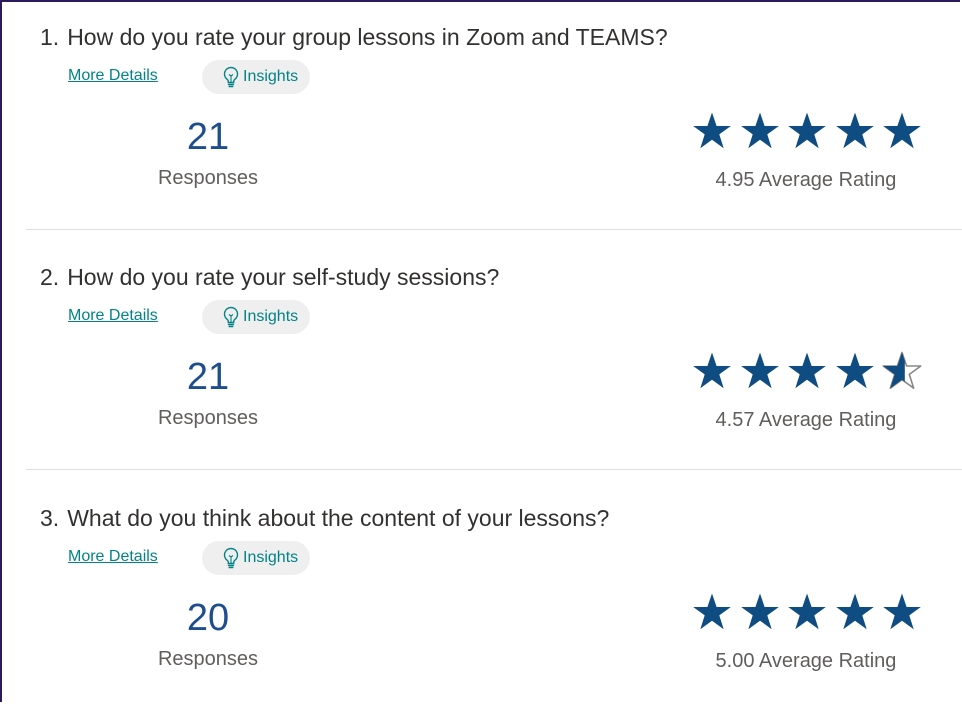 The width and height of the screenshot is (962, 723). I want to click on question-number: 1., so click(50, 37).